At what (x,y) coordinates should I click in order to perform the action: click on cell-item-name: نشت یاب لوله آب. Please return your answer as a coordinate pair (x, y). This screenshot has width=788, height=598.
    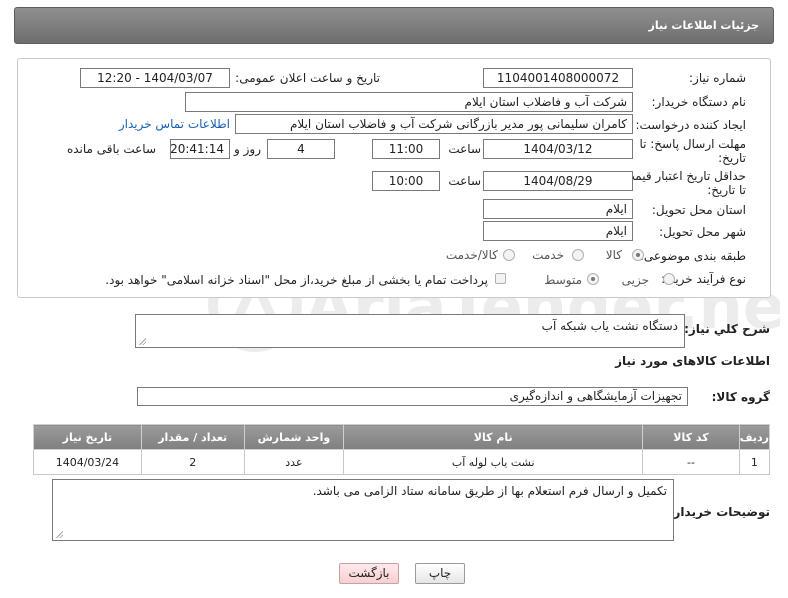
    Looking at the image, I should click on (493, 462).